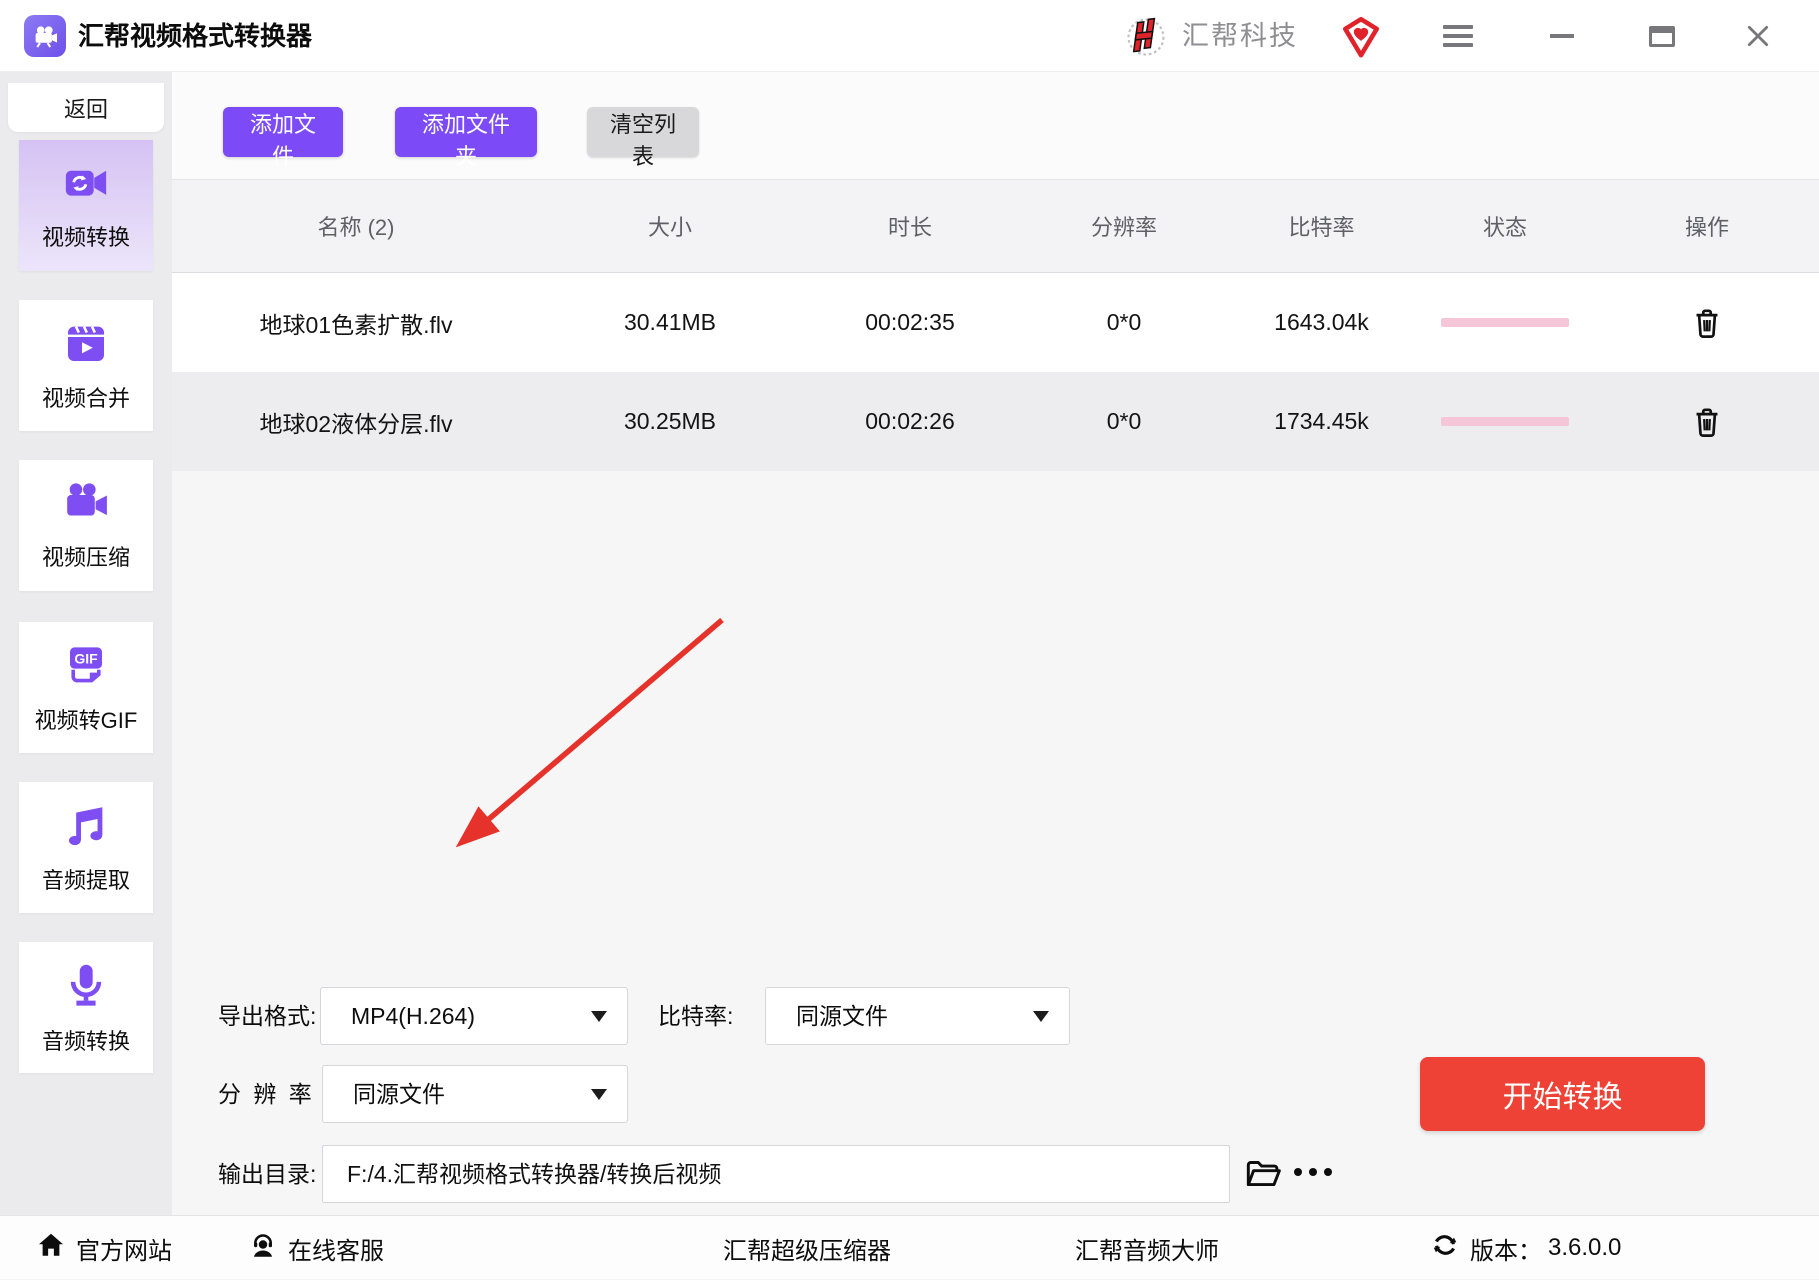 The width and height of the screenshot is (1819, 1280). Describe the element at coordinates (86, 107) in the screenshot. I see `back-button: 返回` at that location.